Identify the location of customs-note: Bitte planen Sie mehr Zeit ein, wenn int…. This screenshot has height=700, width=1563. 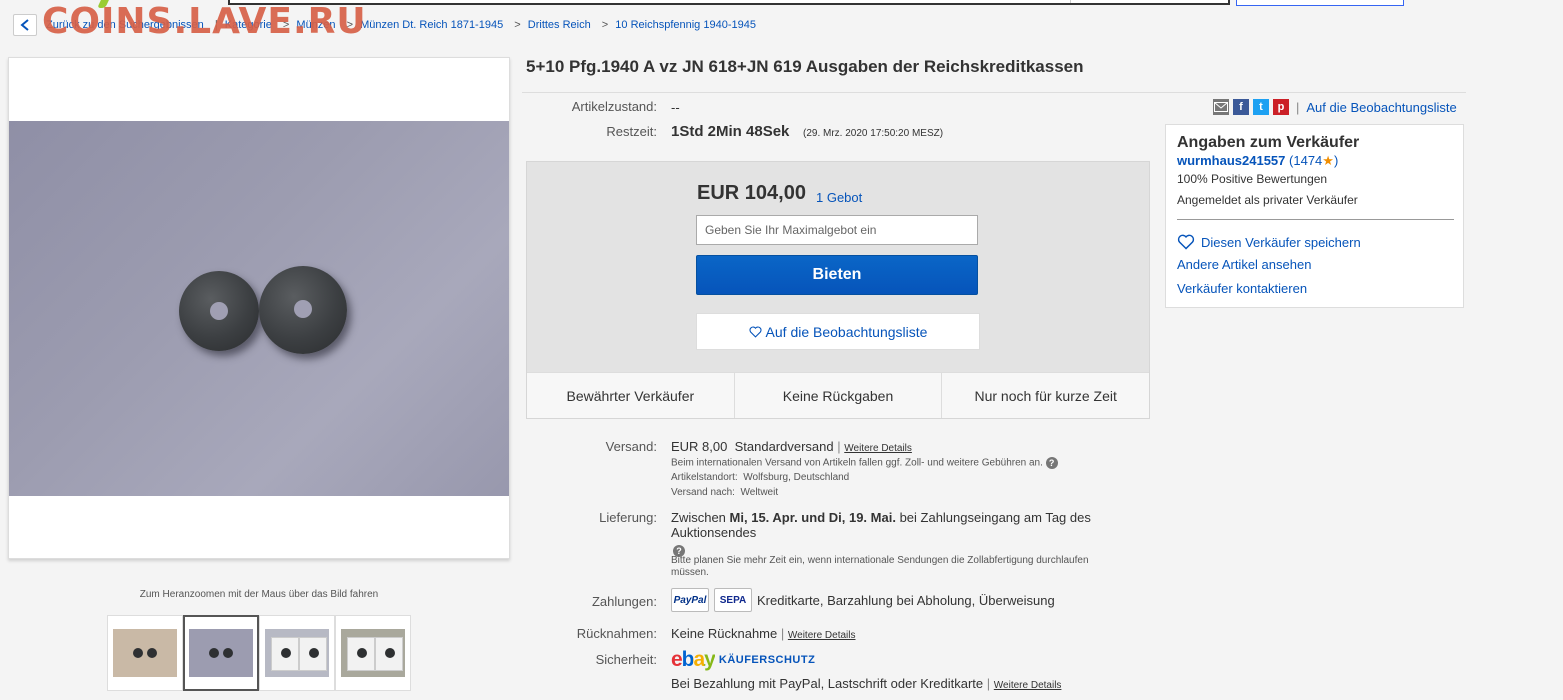
(880, 566).